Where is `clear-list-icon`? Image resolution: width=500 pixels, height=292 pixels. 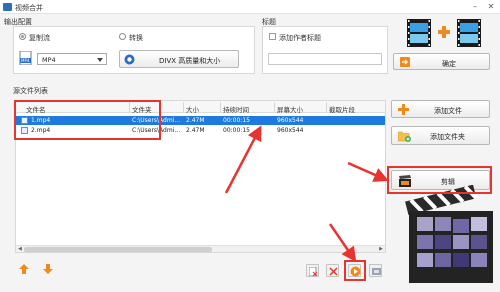 clear-list-icon is located at coordinates (333, 271).